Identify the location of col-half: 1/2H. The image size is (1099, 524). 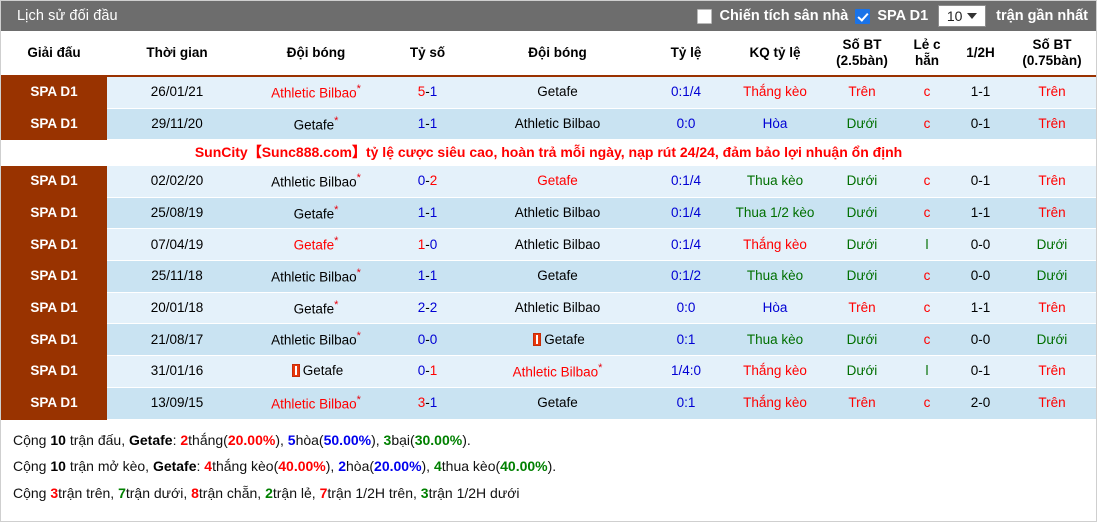
(980, 54).